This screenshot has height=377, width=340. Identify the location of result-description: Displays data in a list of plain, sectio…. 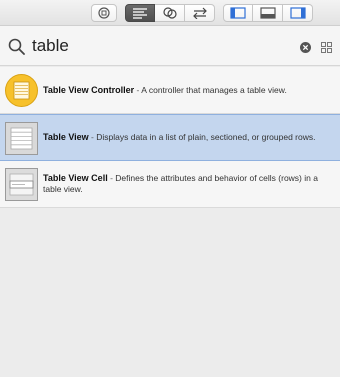
(206, 137).